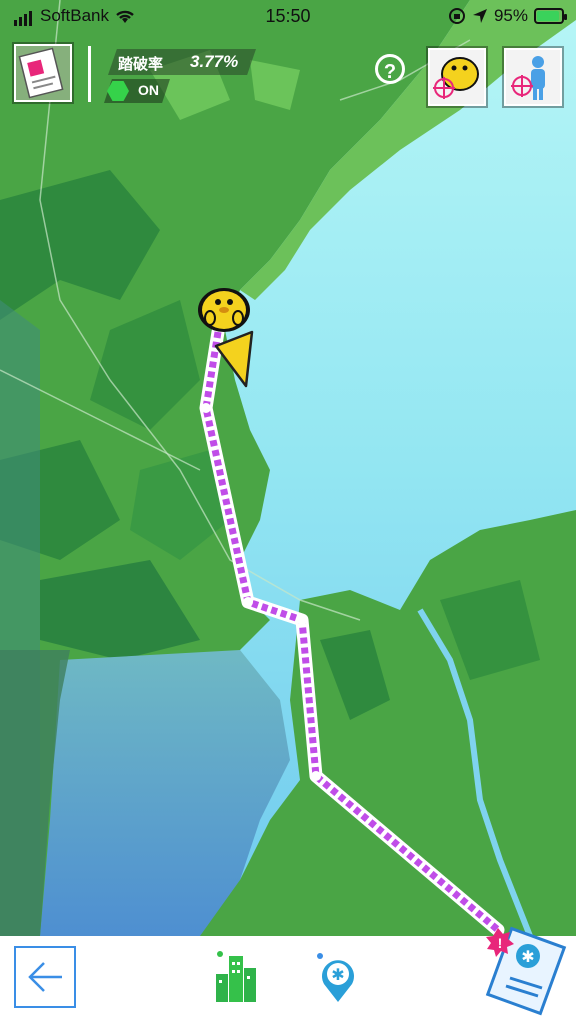 The image size is (576, 1024). I want to click on help-button: ?, so click(390, 69).